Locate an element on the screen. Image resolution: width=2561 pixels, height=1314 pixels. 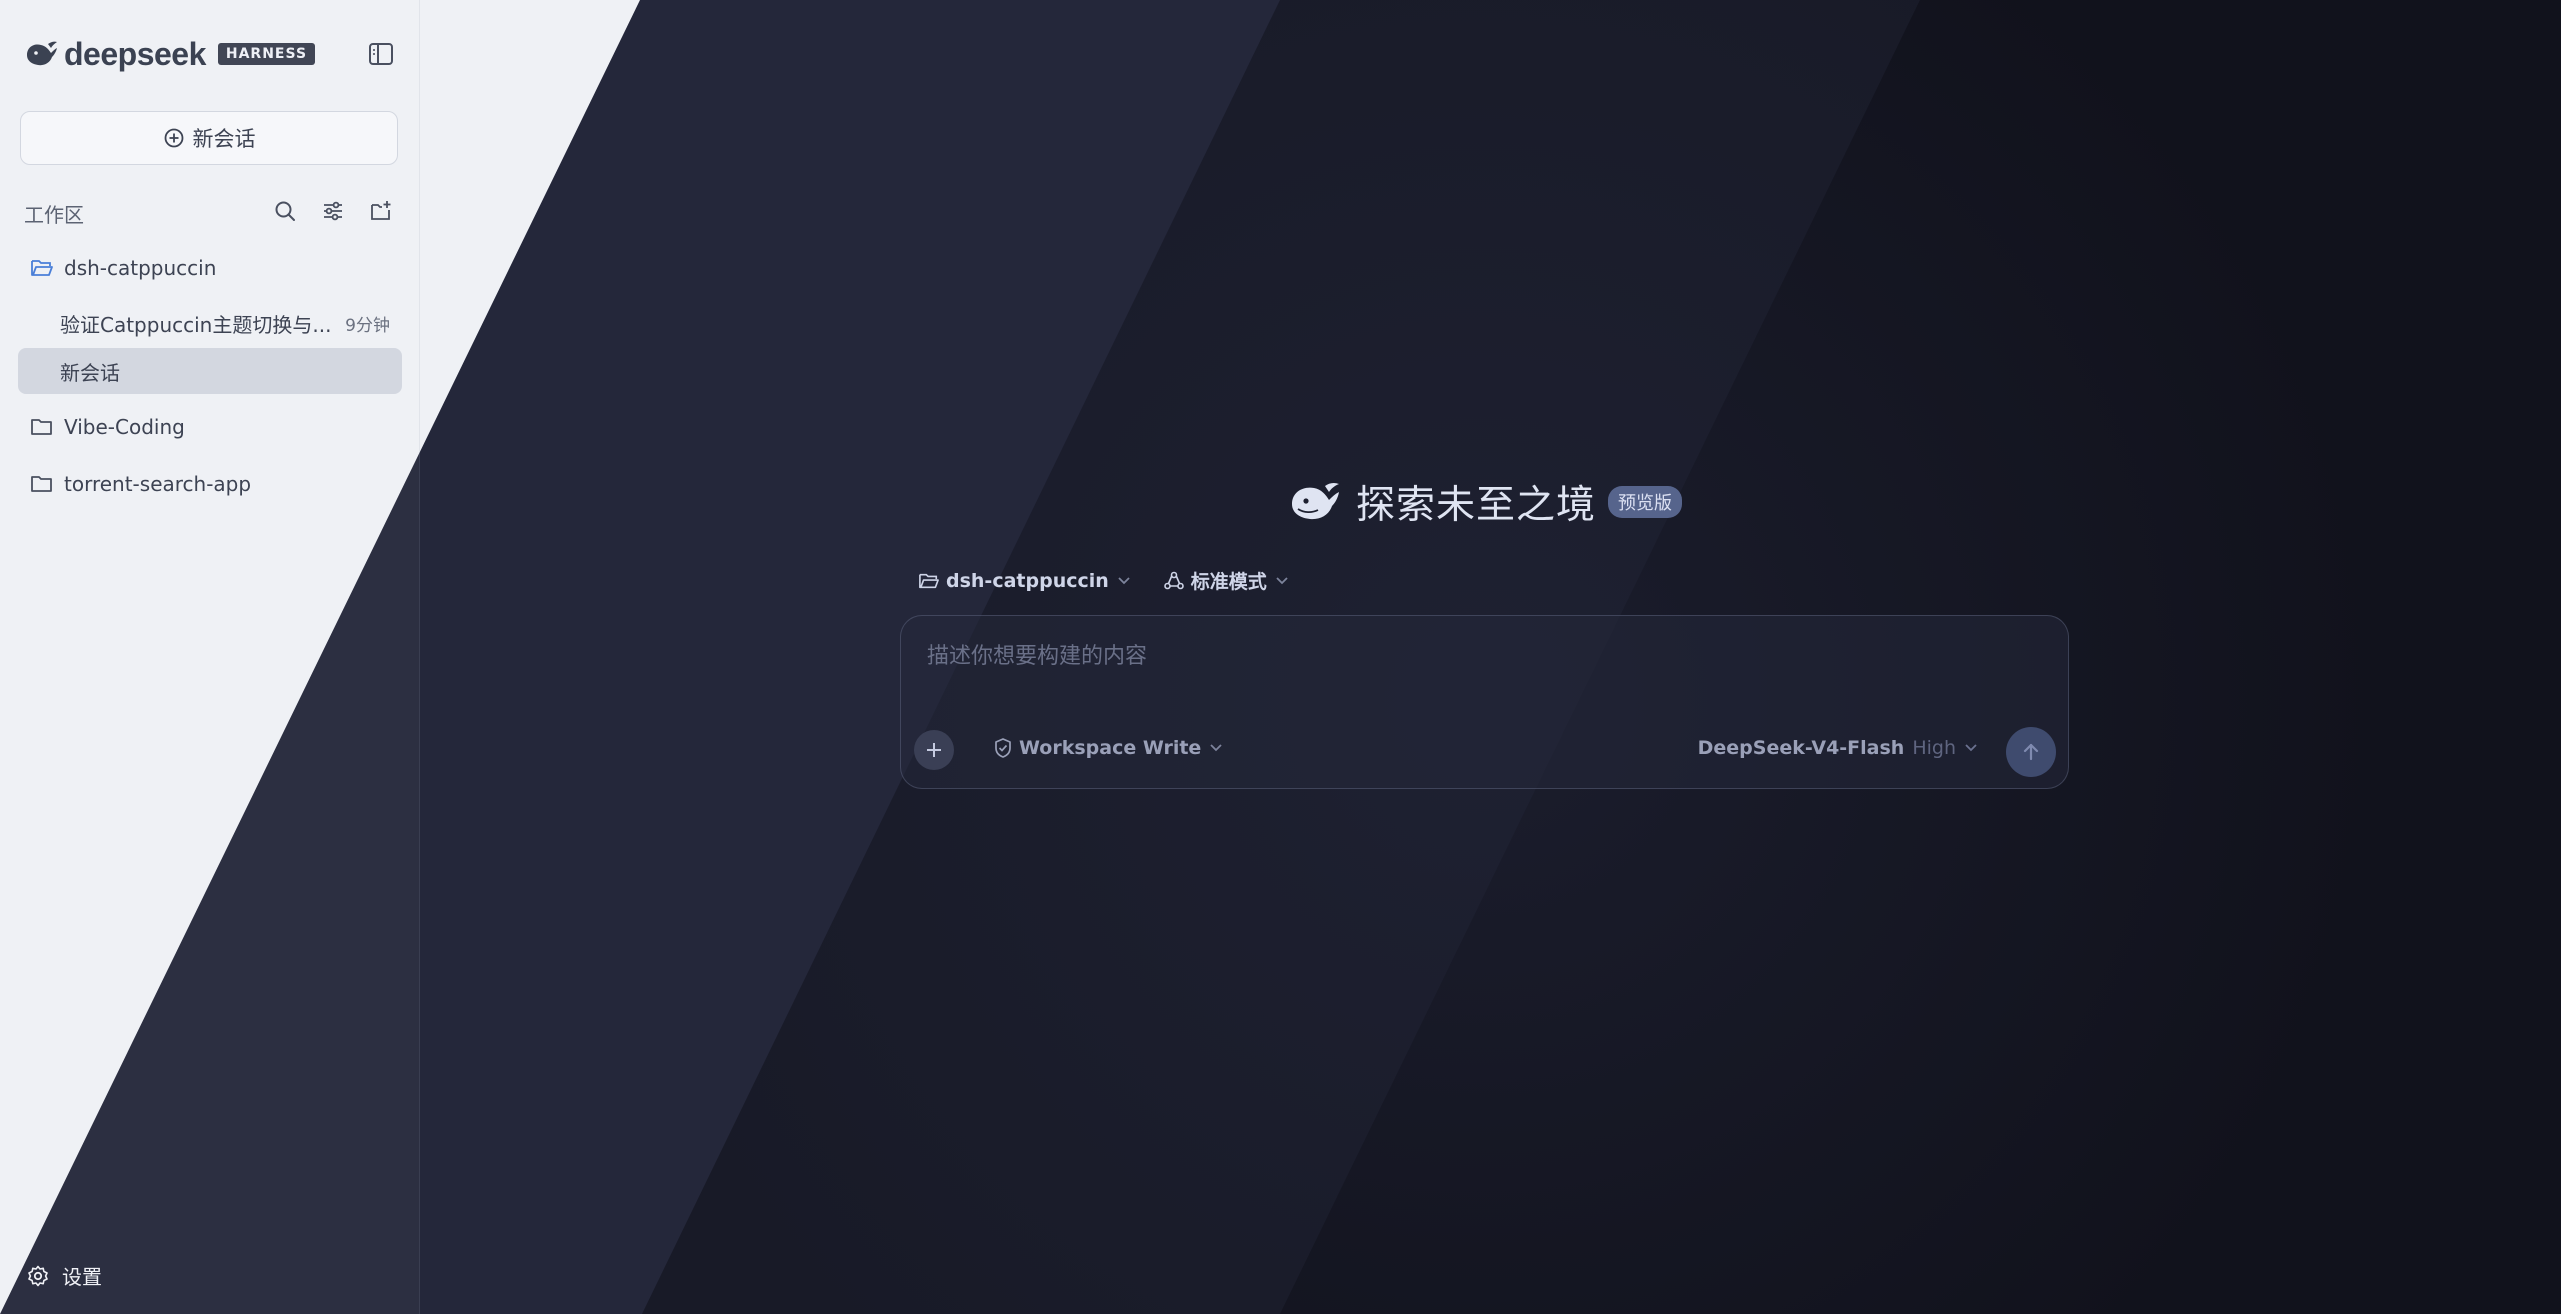
sidebar-toggle-icon is located at coordinates (381, 54).